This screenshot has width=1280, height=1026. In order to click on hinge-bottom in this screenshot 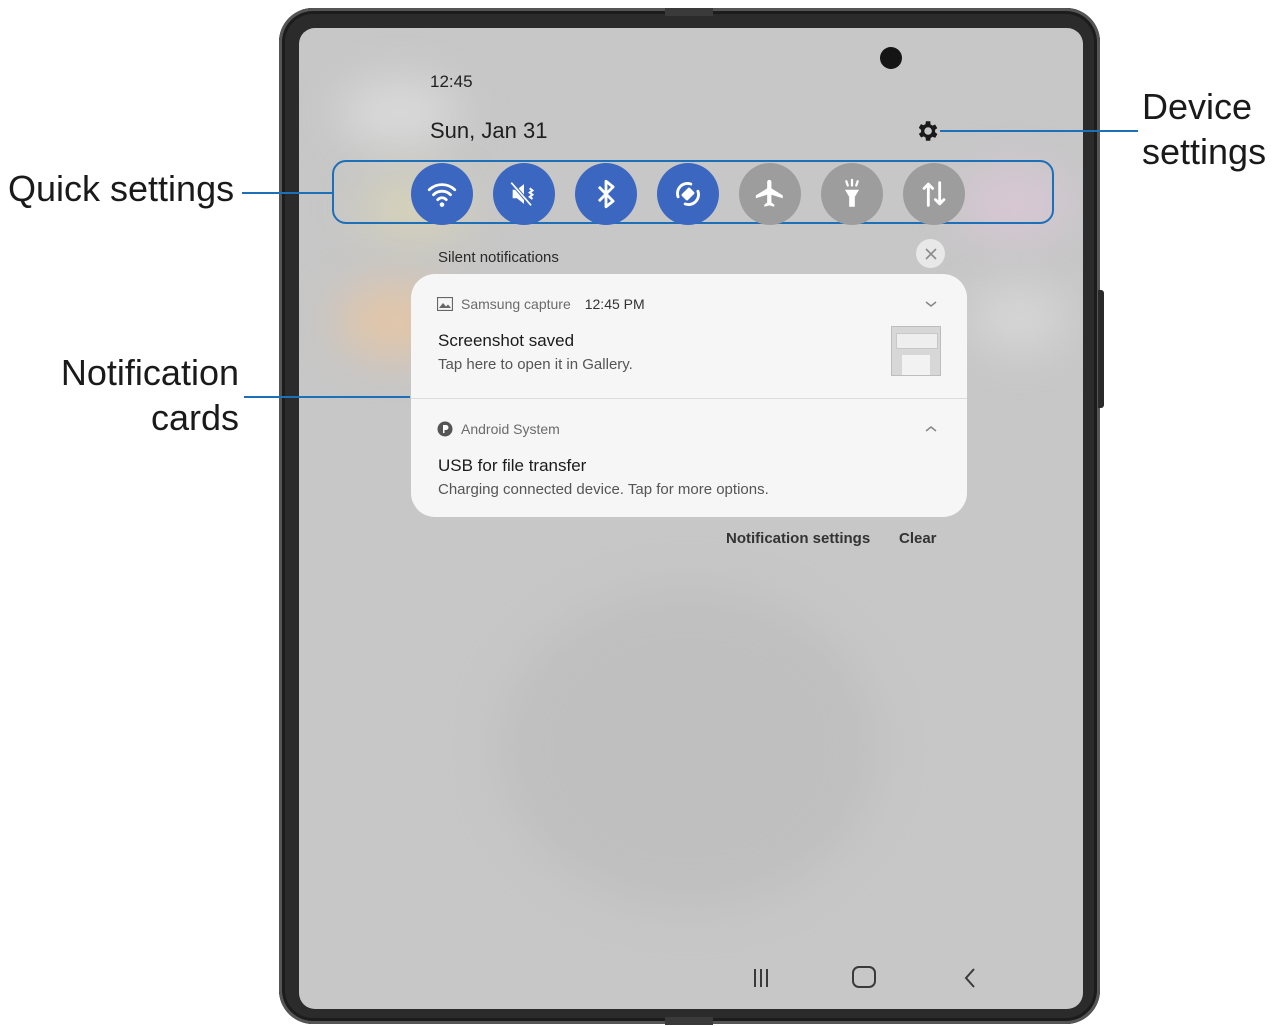, I will do `click(689, 1021)`.